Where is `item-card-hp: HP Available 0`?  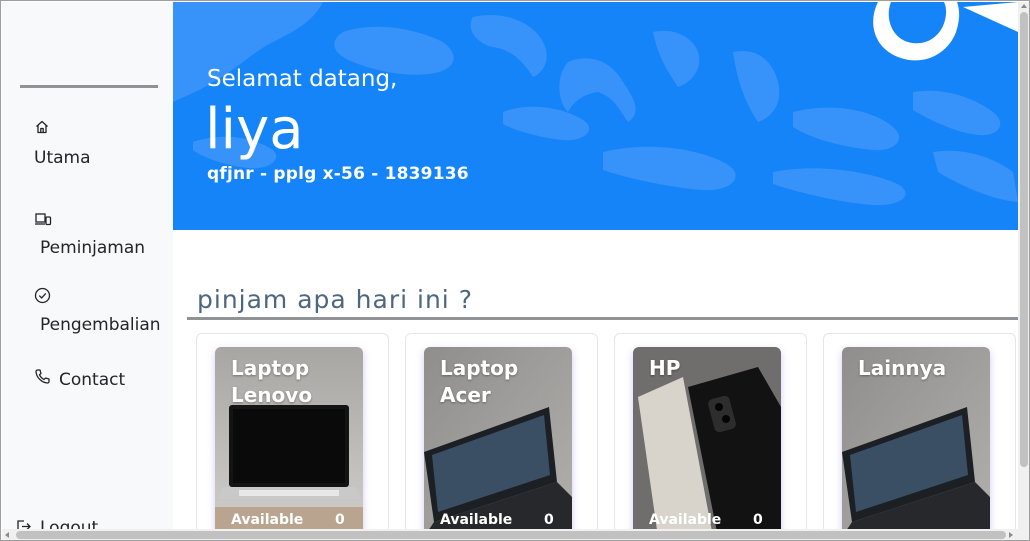
item-card-hp: HP Available 0 is located at coordinates (710, 435).